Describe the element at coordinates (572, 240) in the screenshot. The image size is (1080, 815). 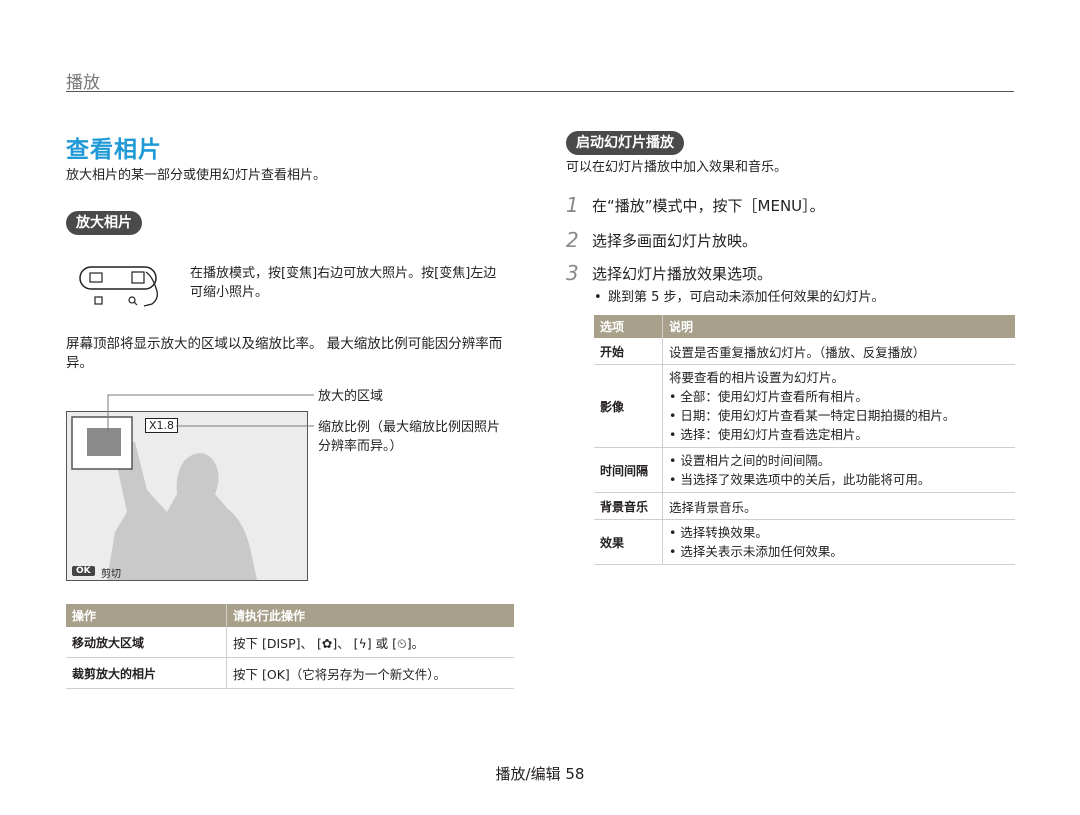
I see `step-number: 2` at that location.